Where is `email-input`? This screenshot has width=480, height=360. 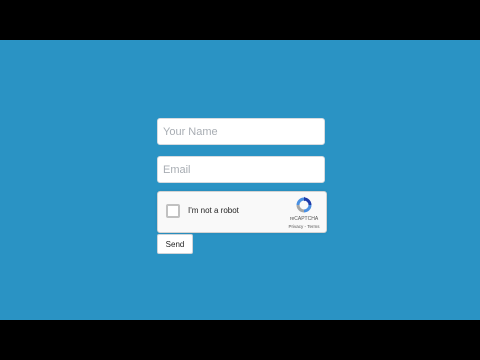
email-input is located at coordinates (241, 169).